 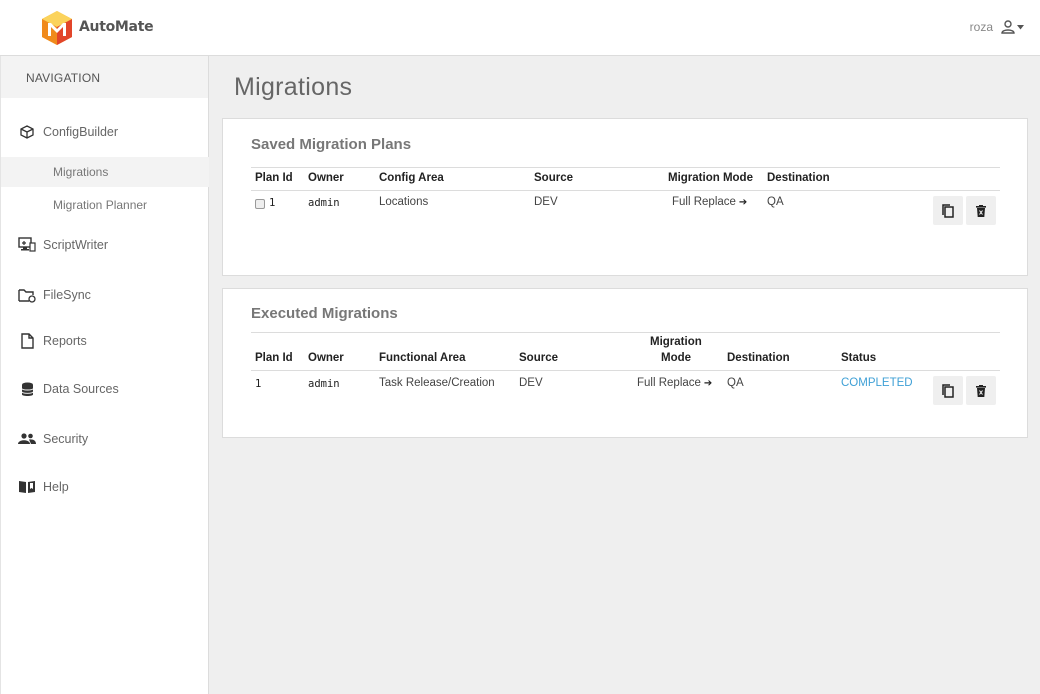 I want to click on sidebar-item-label: Data Sources, so click(x=81, y=389).